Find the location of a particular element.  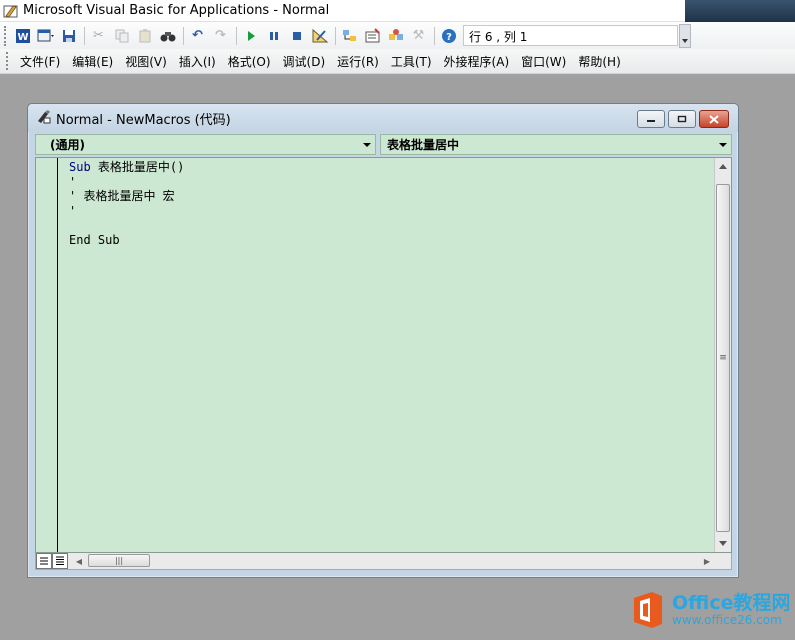

code-window-bottom-bar: ◀ ||| ▶ is located at coordinates (383, 561).